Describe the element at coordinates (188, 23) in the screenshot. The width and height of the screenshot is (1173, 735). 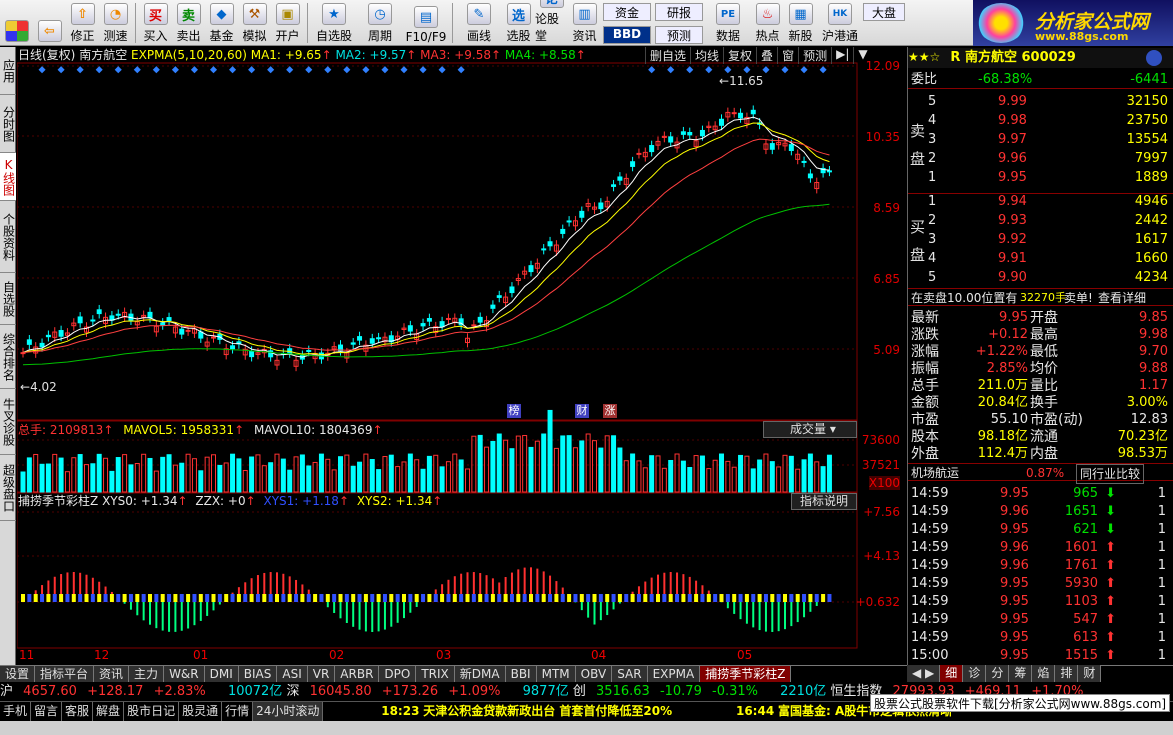
I see `sell-button: 卖卖出` at that location.